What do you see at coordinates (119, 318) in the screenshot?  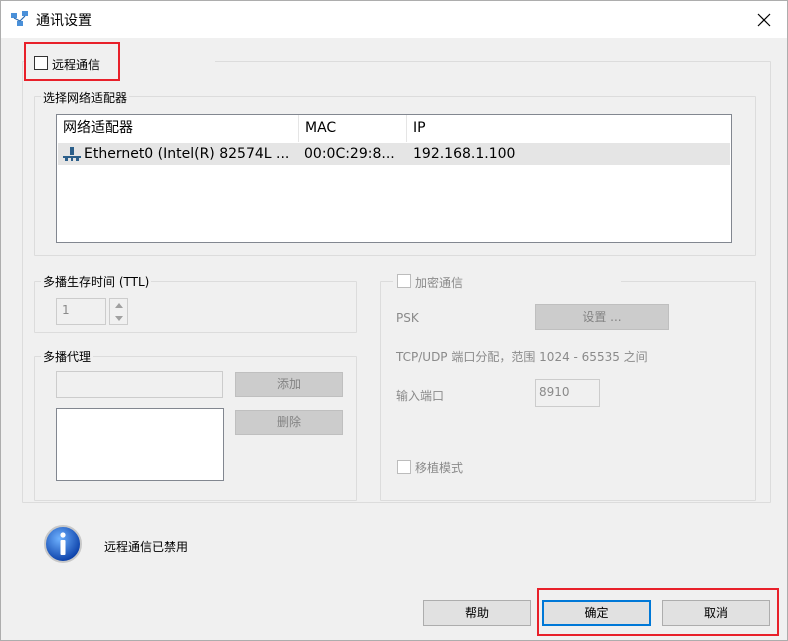 I see `spin-down-icon` at bounding box center [119, 318].